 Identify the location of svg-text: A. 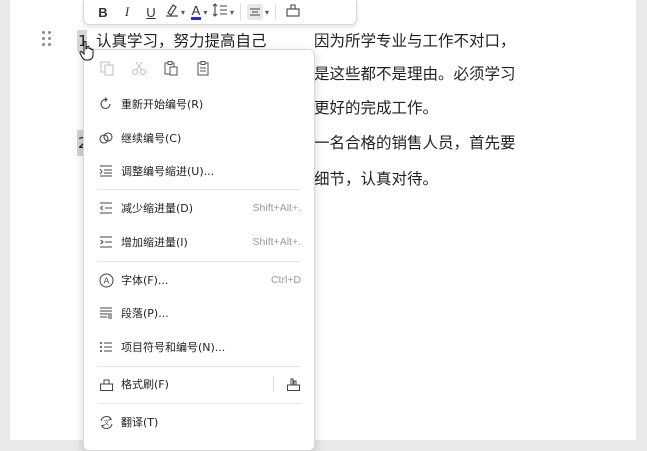
(106, 280).